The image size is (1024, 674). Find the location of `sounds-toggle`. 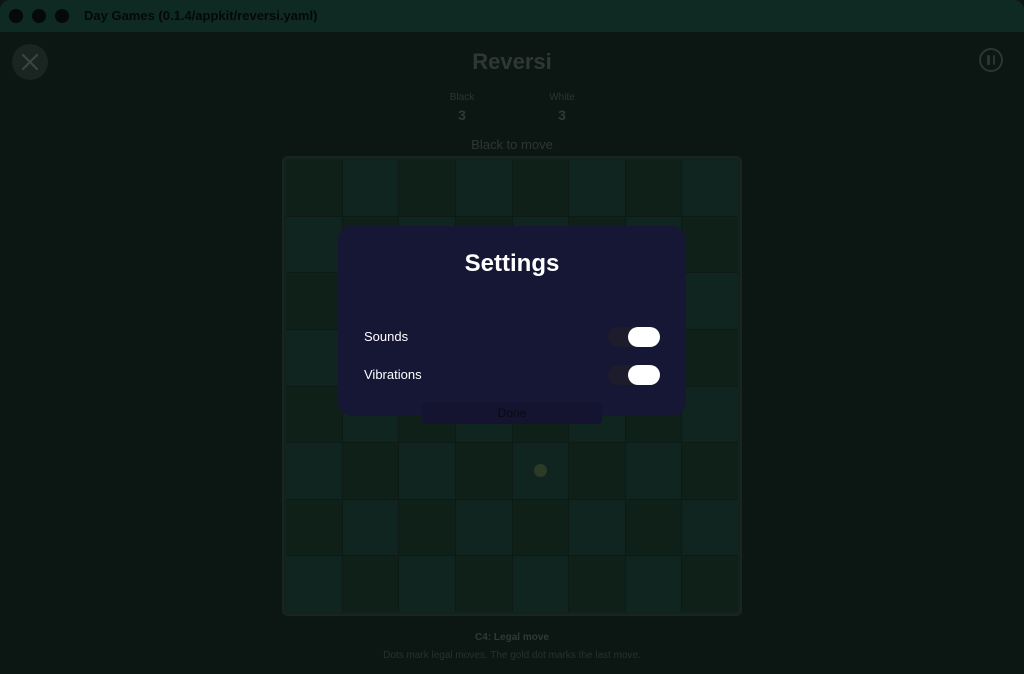

sounds-toggle is located at coordinates (634, 337).